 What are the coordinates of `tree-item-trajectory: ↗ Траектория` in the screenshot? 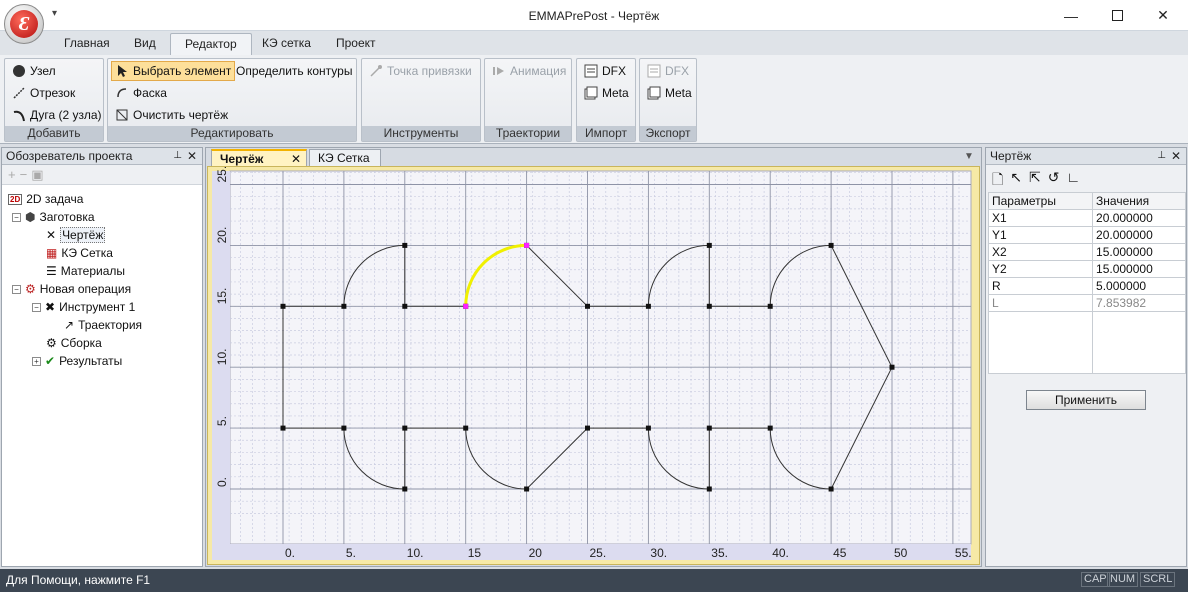 It's located at (103, 325).